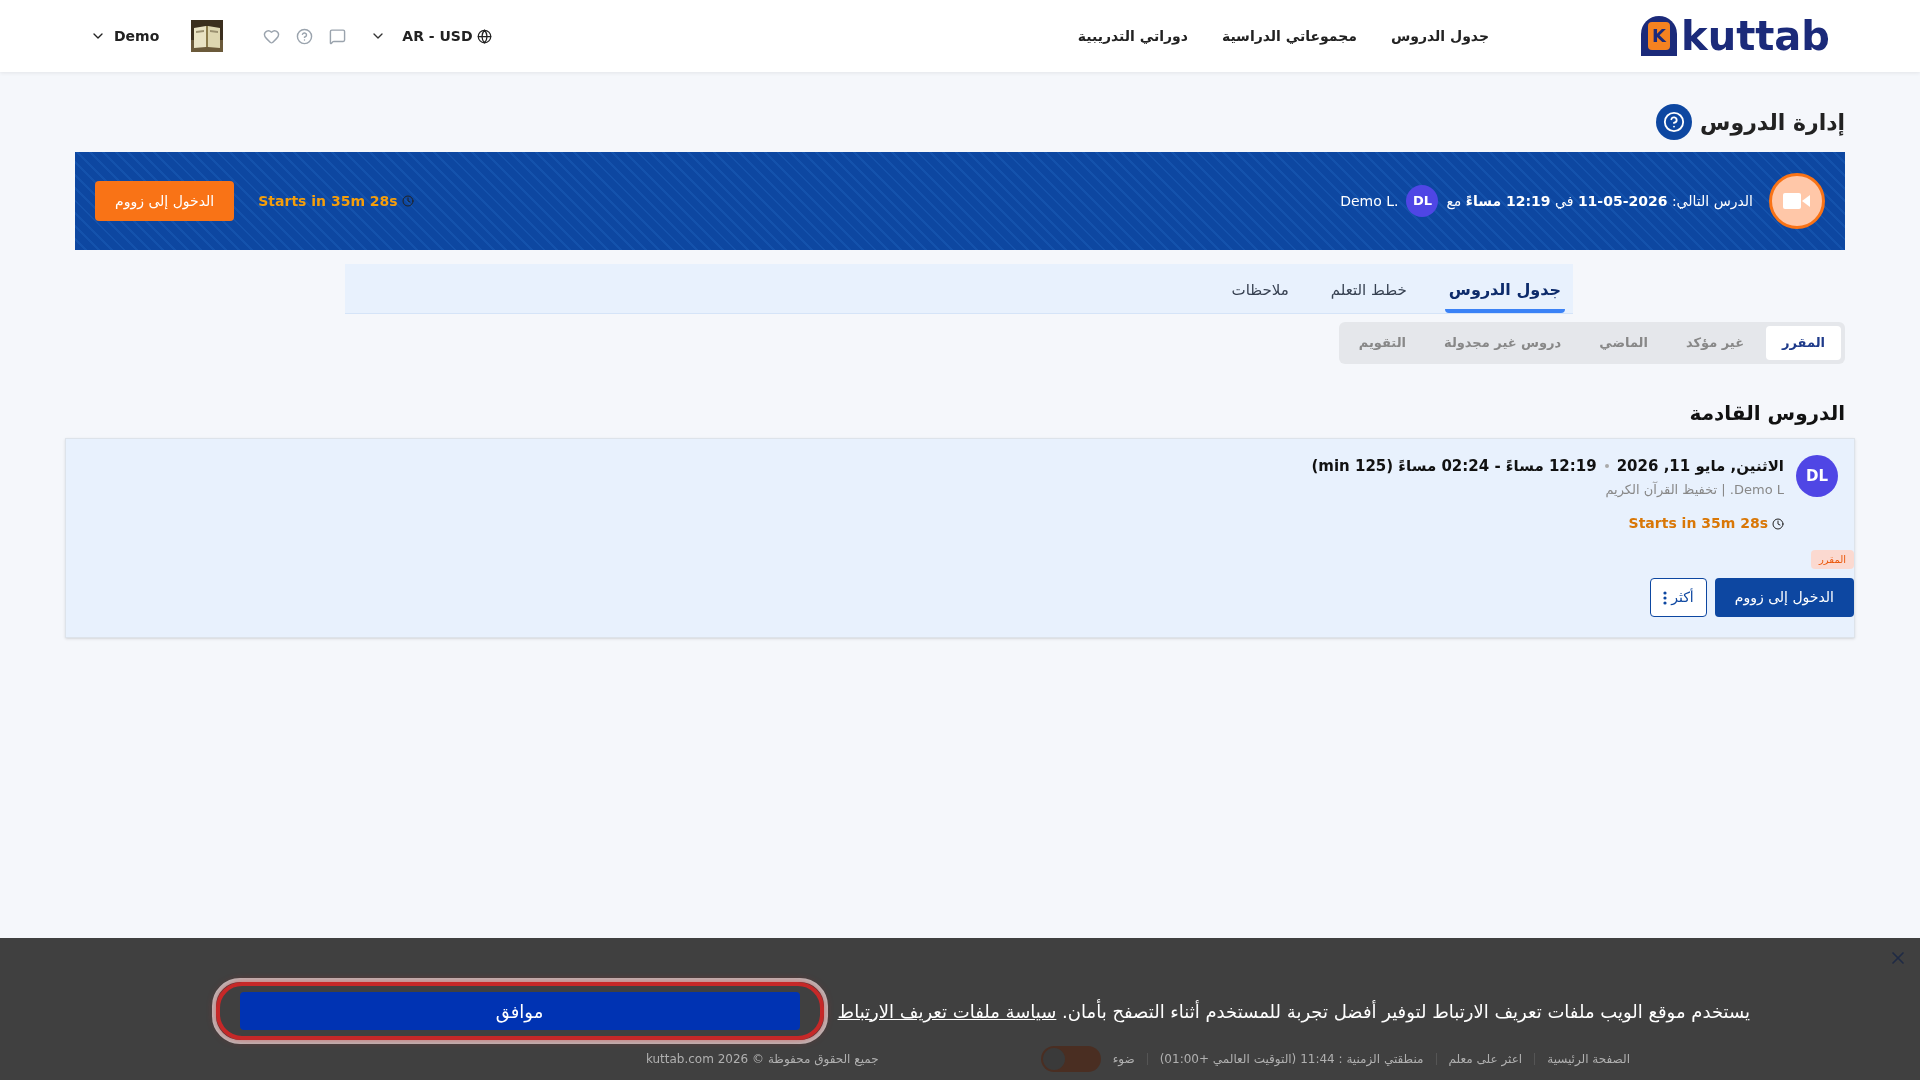 The width and height of the screenshot is (1920, 1080). What do you see at coordinates (1291, 1059) in the screenshot?
I see `timezone-text: منطقتي الزمنية : 11:44 (التوقيت العالمي +01:00)` at bounding box center [1291, 1059].